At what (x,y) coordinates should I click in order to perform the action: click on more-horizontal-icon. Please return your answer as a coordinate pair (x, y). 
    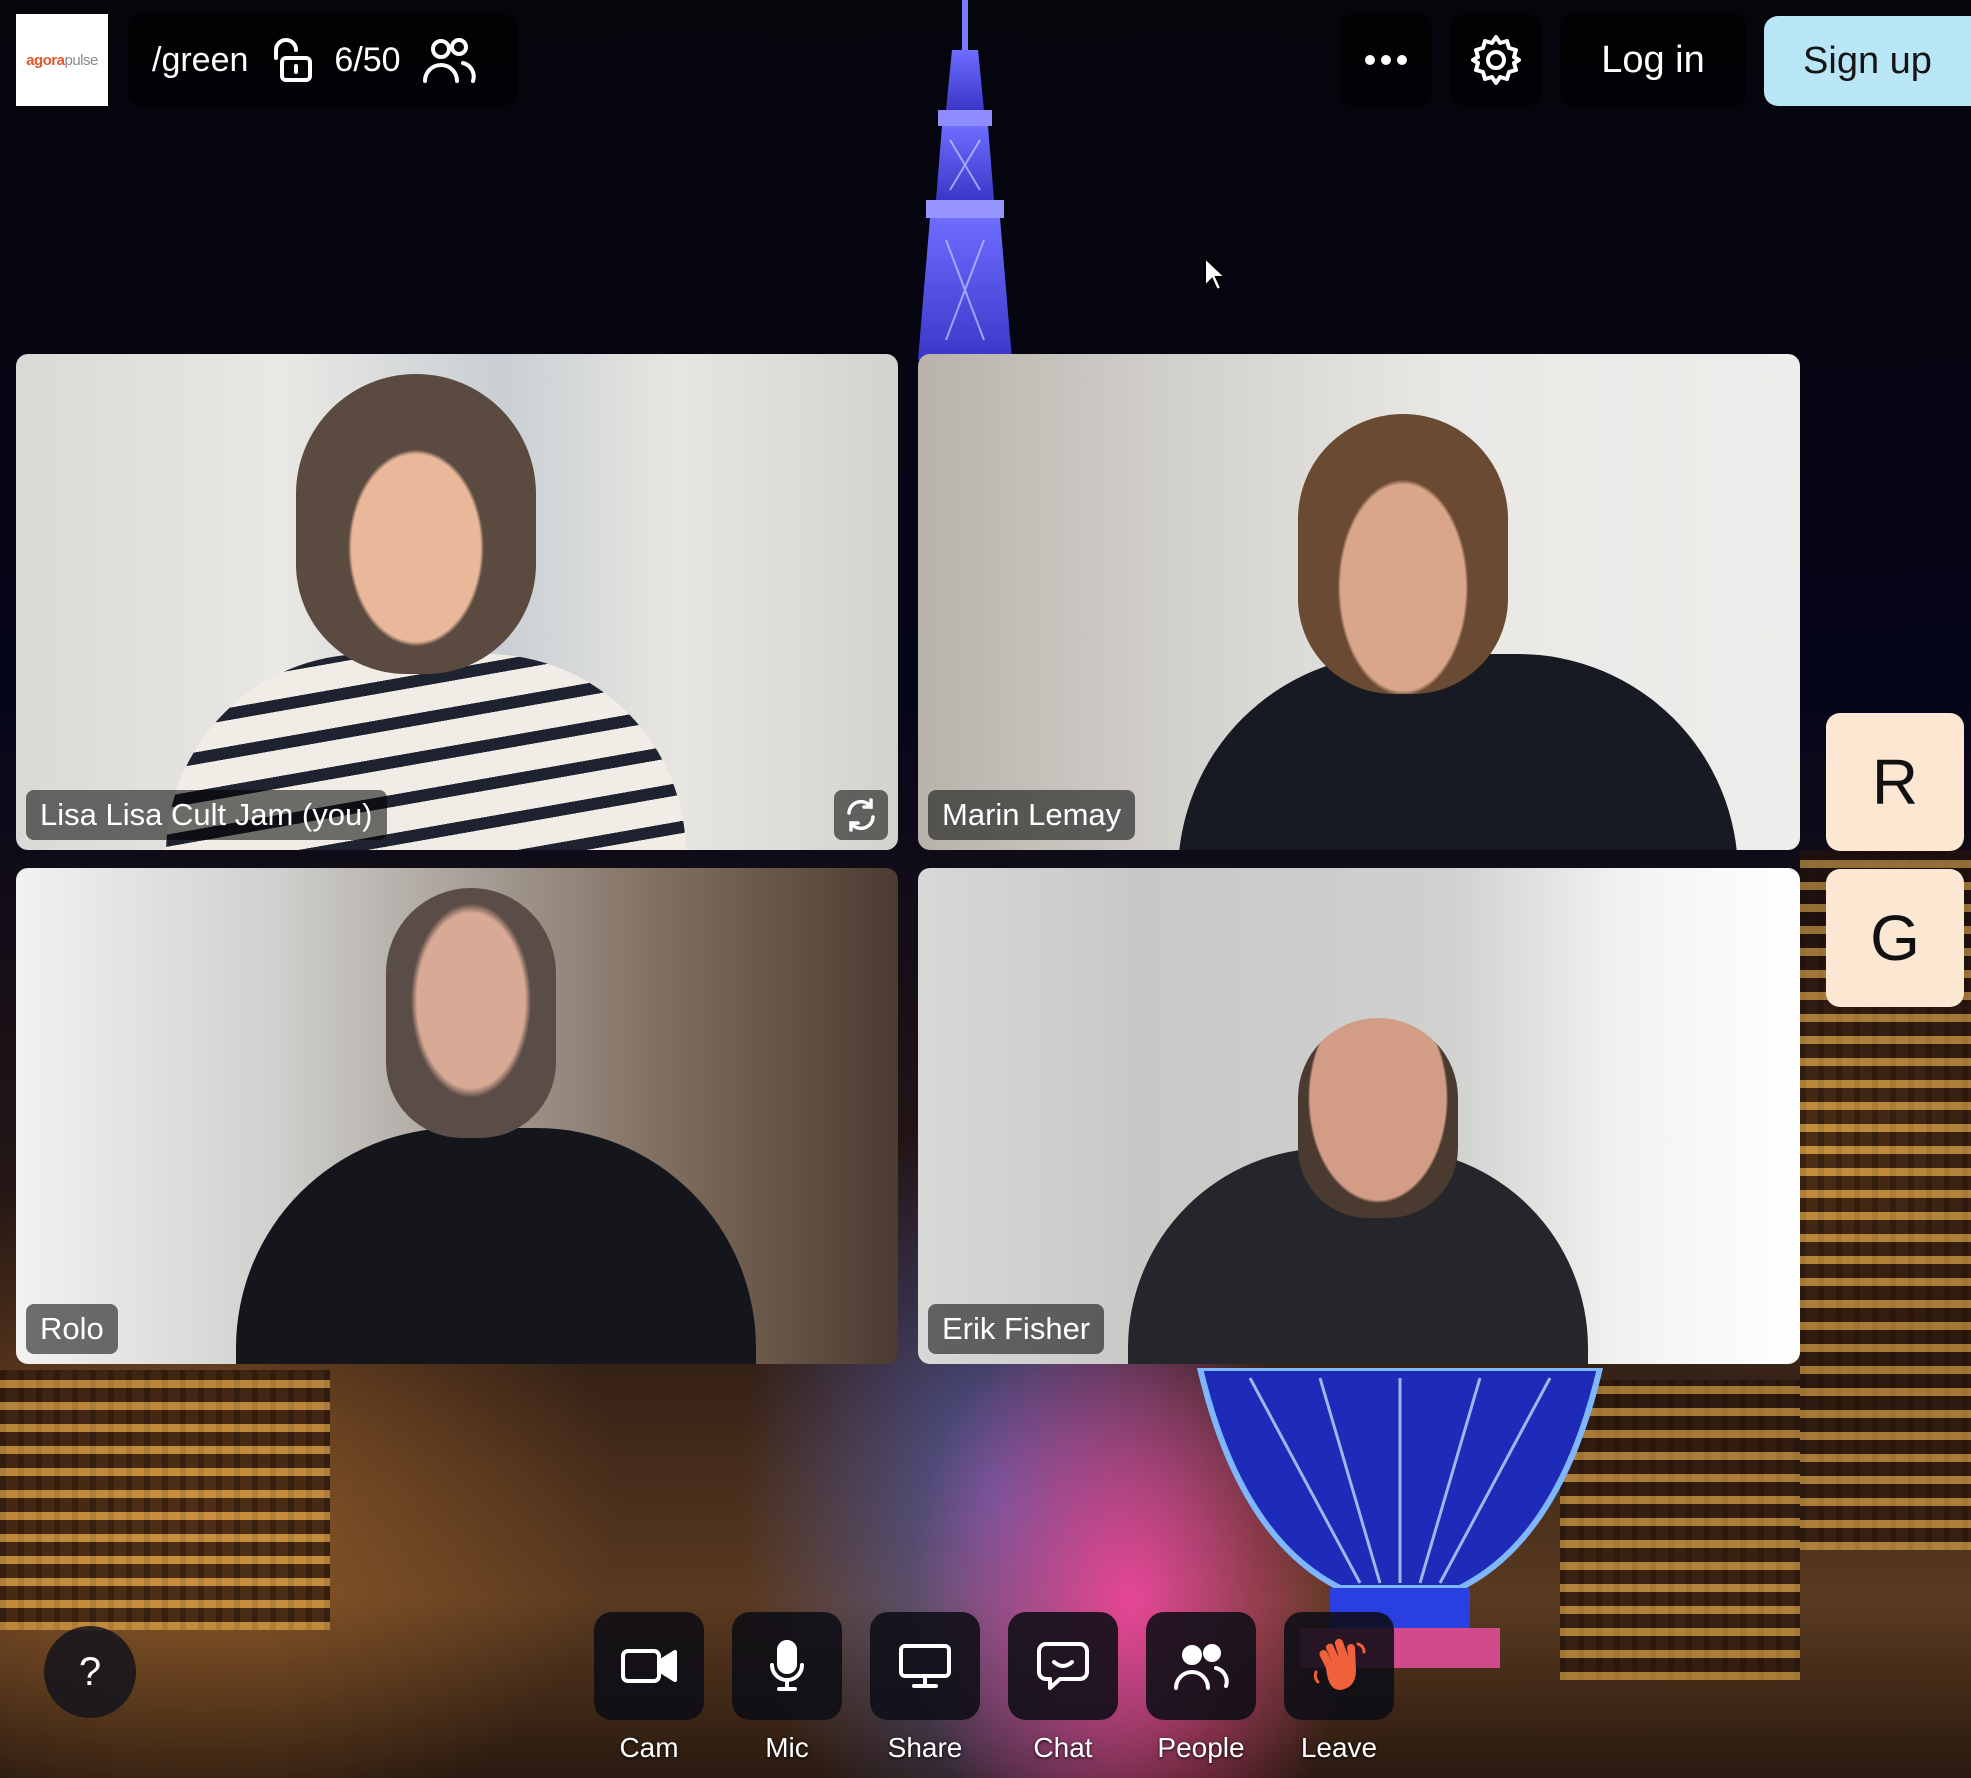
    Looking at the image, I should click on (1386, 60).